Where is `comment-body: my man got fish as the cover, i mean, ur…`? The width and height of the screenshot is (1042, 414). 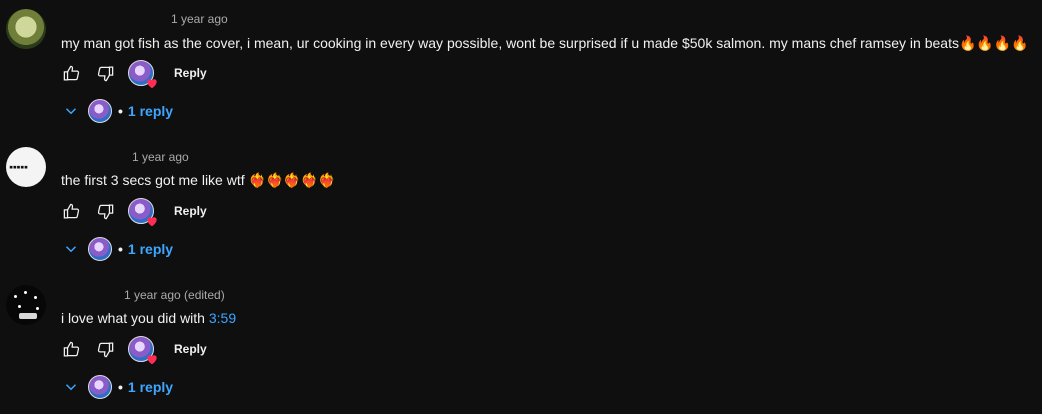
comment-body: my man got fish as the cover, i mean, ur… is located at coordinates (545, 43).